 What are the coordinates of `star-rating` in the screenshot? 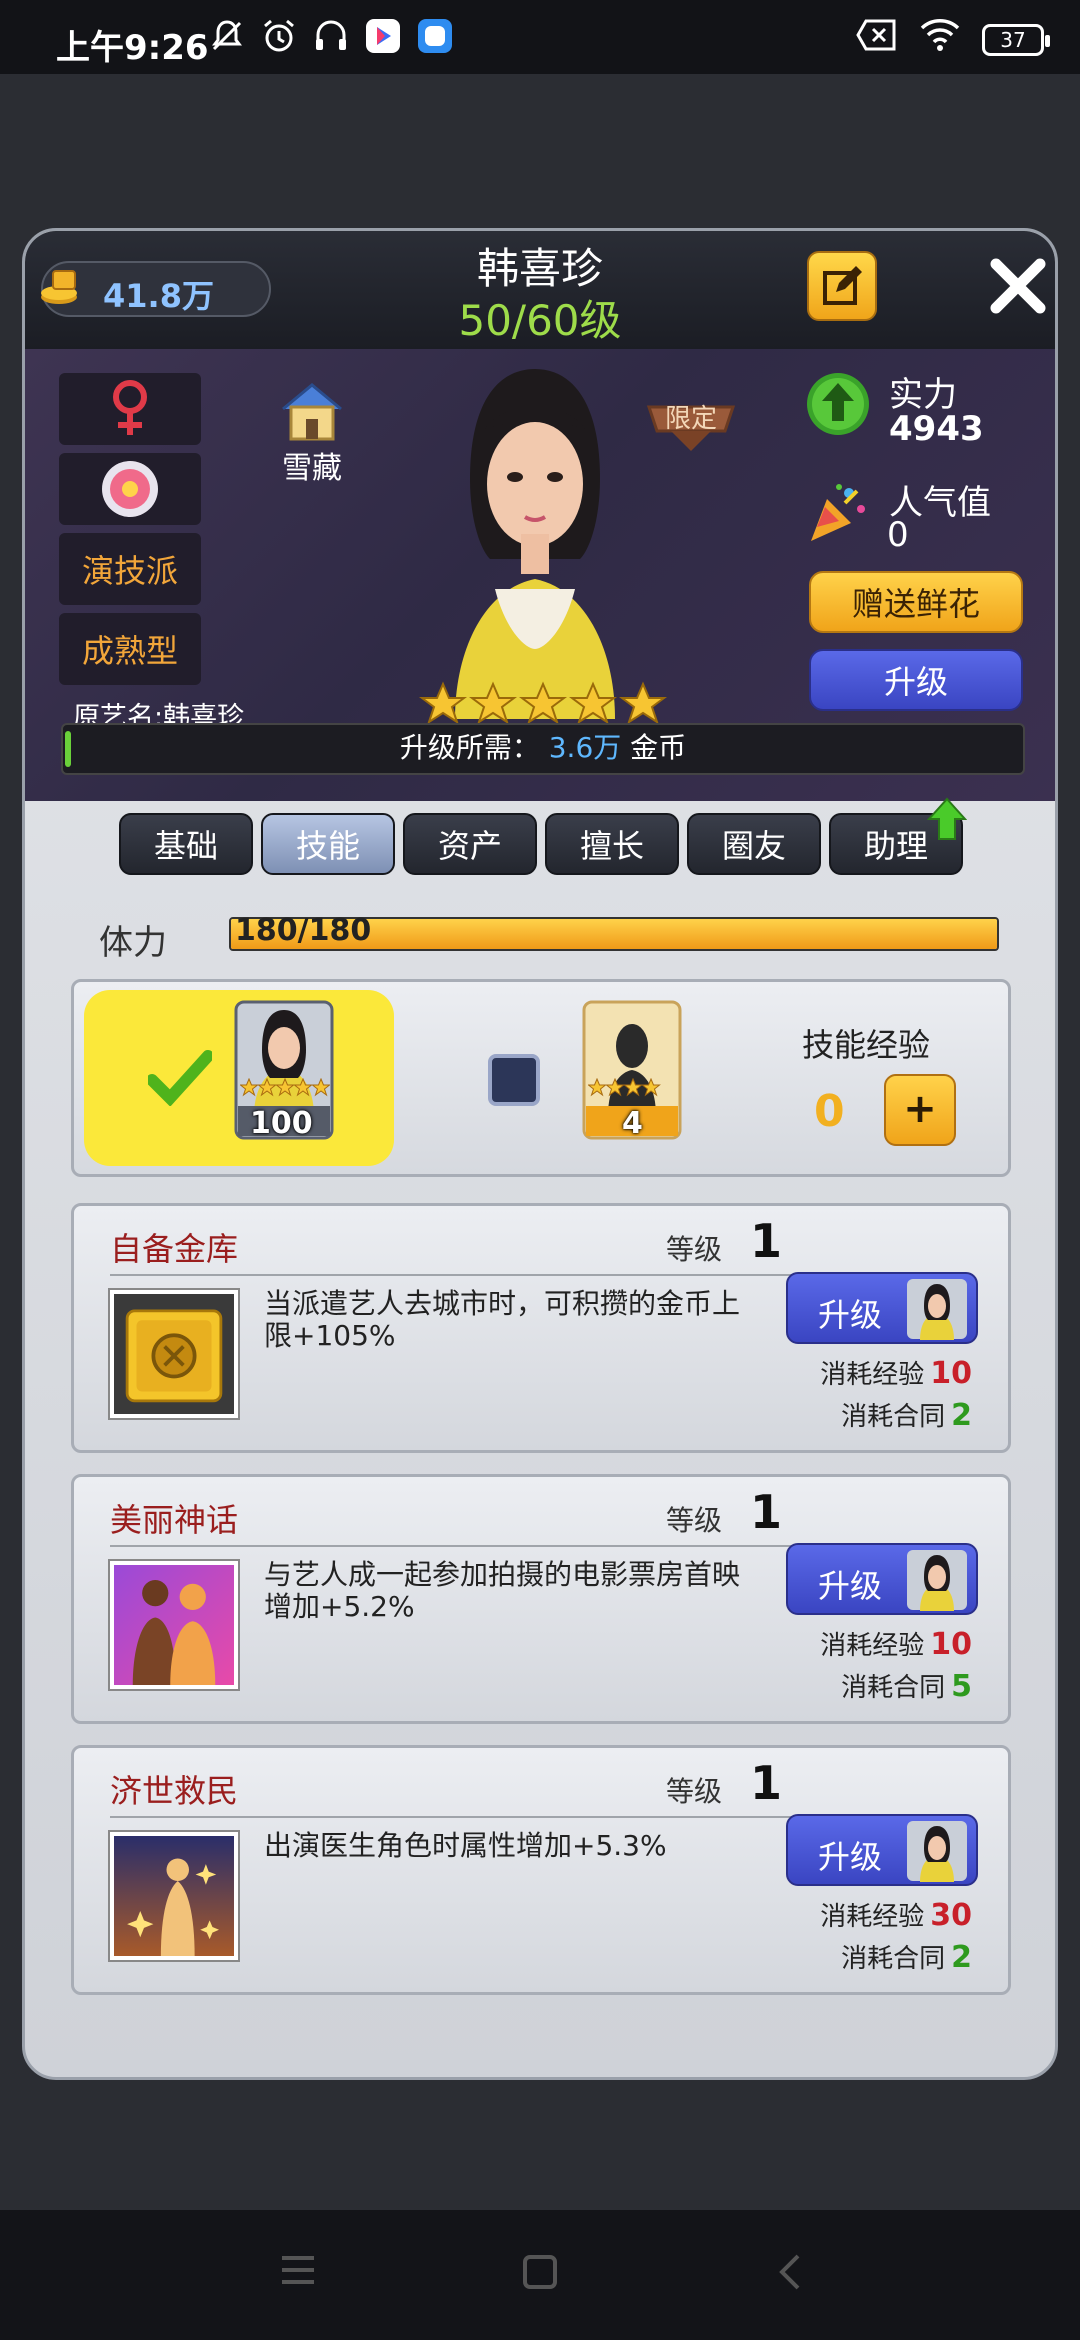 It's located at (543, 705).